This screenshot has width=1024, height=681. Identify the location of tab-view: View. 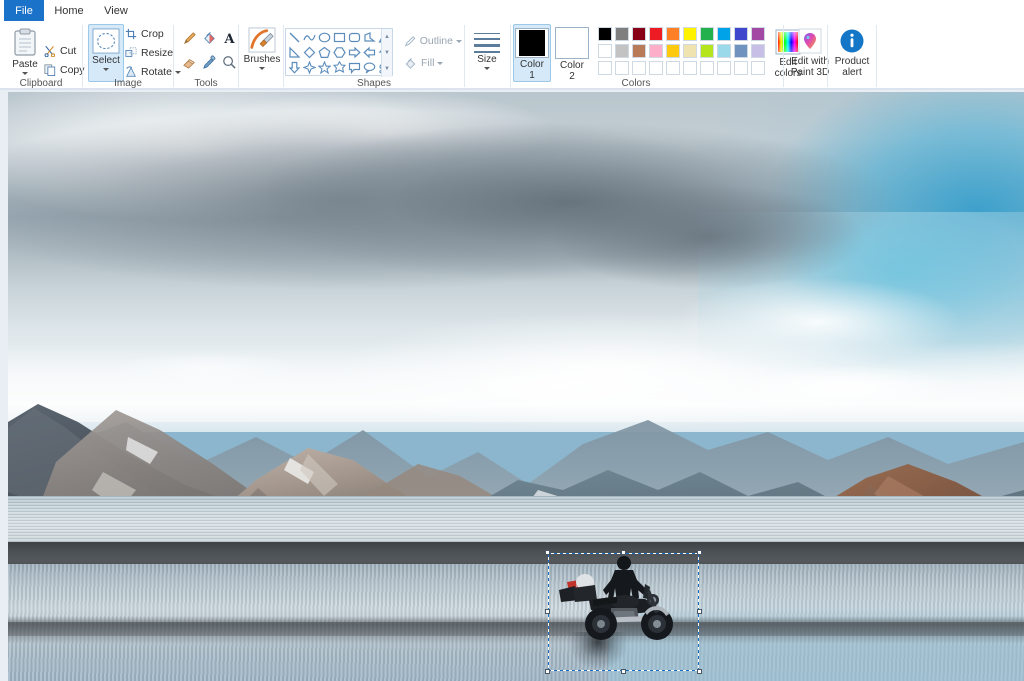
(116, 10).